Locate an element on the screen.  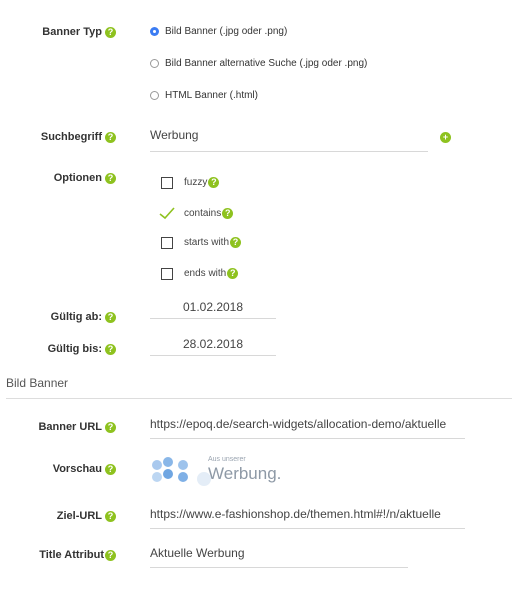
title-attribute-label-text: Title Attribut is located at coordinates (71, 555).